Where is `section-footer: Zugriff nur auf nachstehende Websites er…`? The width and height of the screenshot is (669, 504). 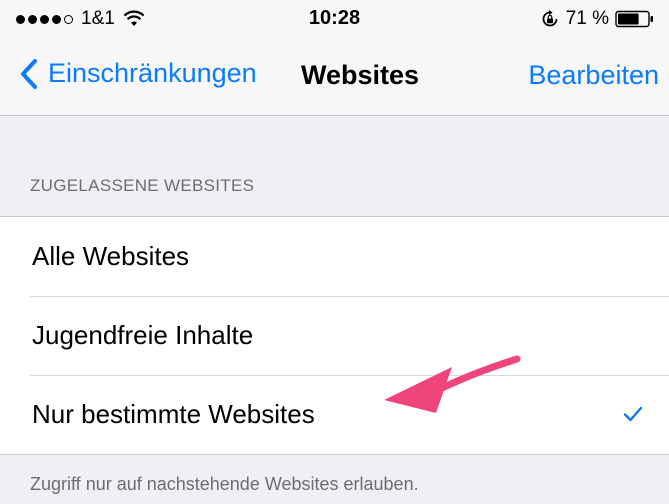
section-footer: Zugriff nur auf nachstehende Websites er… is located at coordinates (224, 484).